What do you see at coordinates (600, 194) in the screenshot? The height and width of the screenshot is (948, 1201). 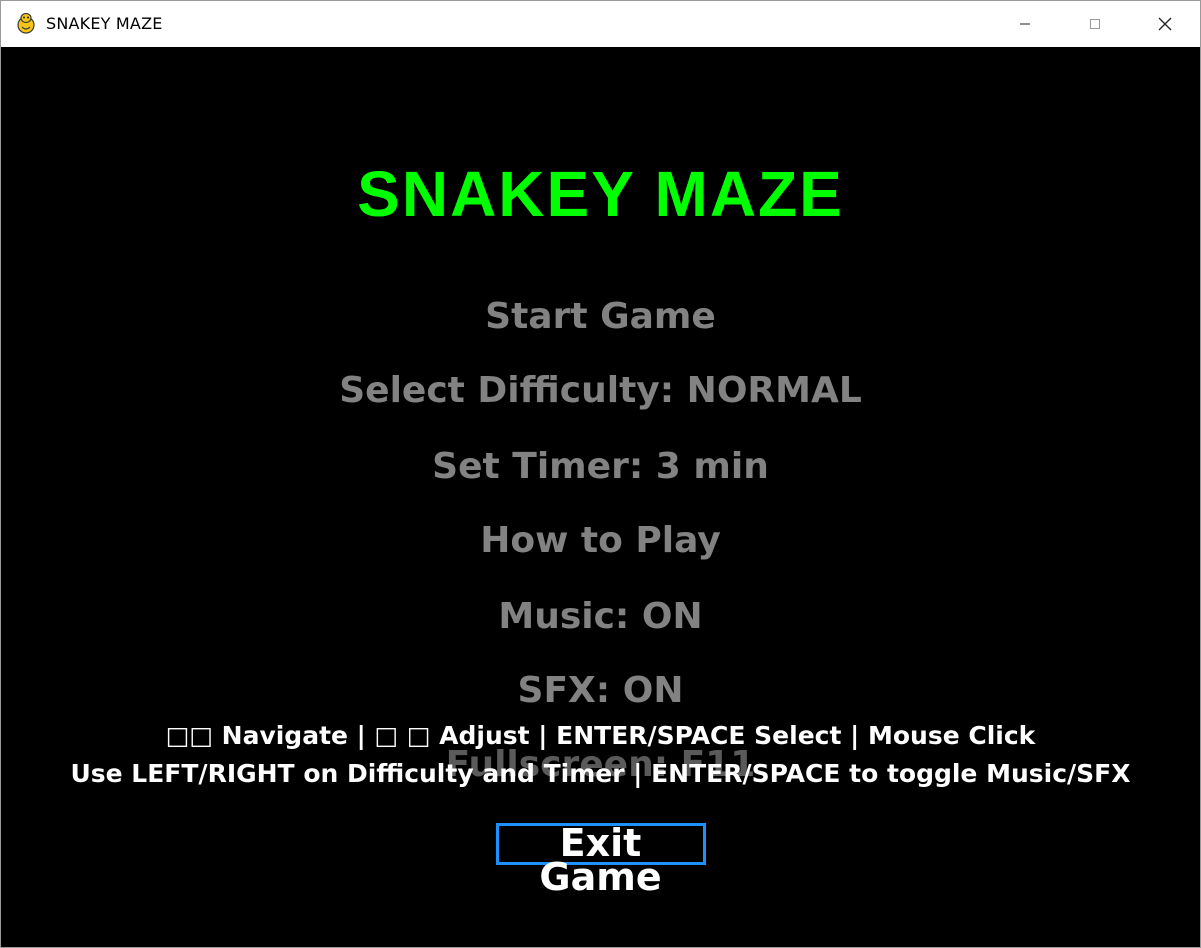 I see `game-title: SNAKEY MAZE` at bounding box center [600, 194].